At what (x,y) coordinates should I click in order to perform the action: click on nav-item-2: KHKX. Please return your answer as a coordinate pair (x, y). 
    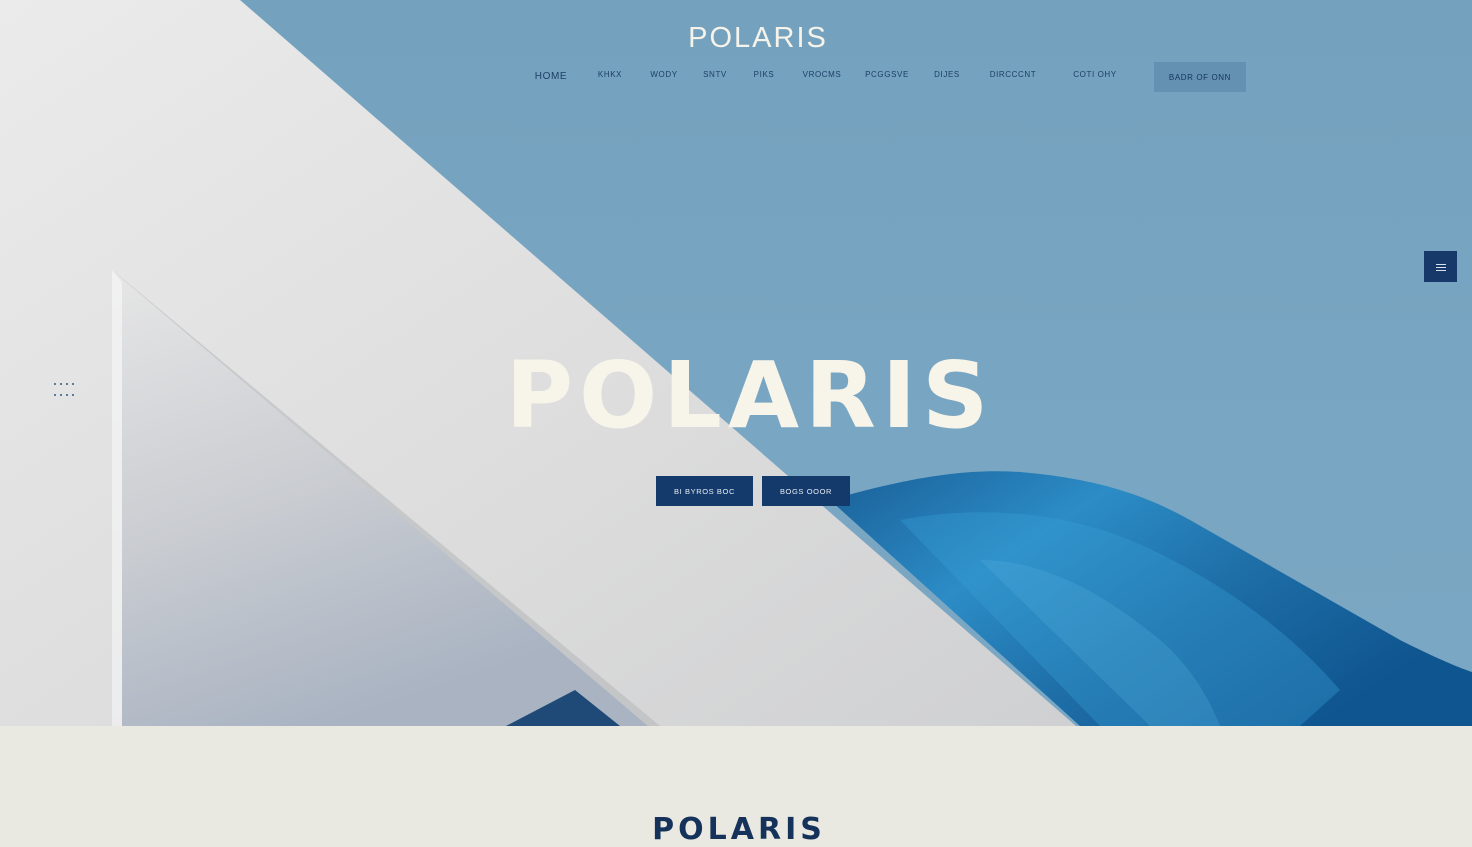
    Looking at the image, I should click on (610, 74).